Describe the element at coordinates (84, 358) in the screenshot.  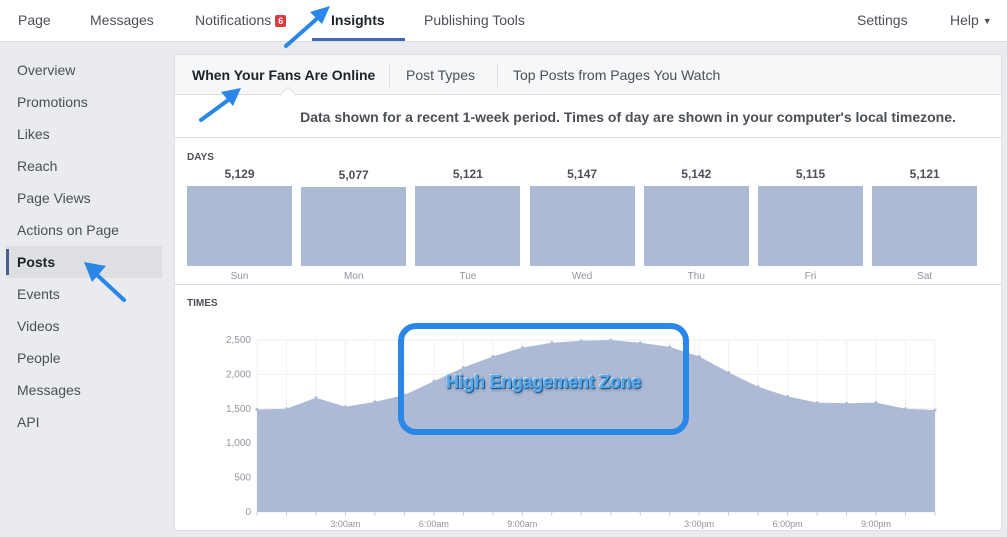
I see `sidebar-item-people: People` at that location.